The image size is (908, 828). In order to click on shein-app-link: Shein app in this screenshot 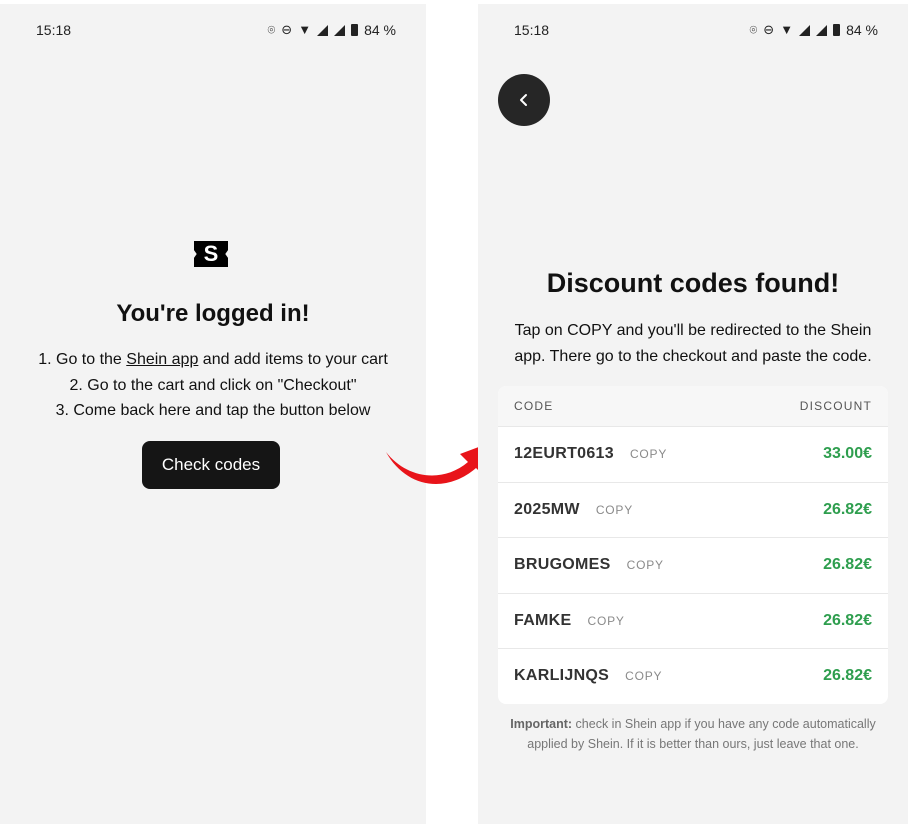, I will do `click(162, 359)`.